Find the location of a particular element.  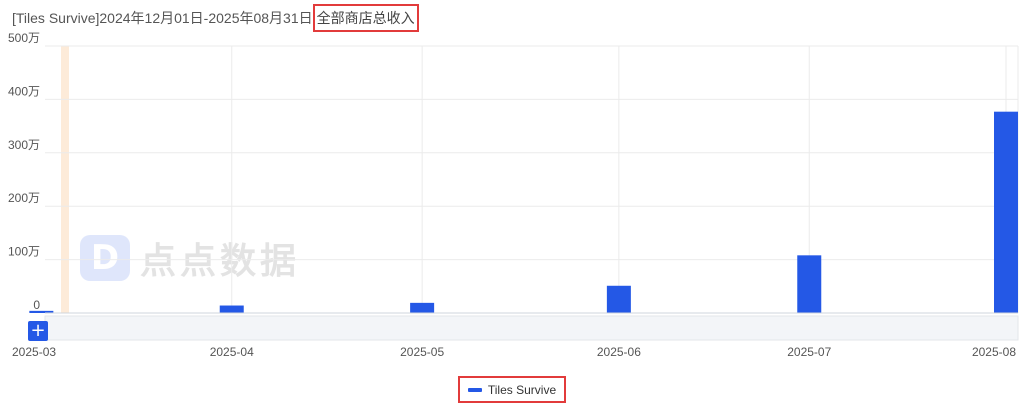

y-tick-label: 300万 is located at coordinates (24, 145).